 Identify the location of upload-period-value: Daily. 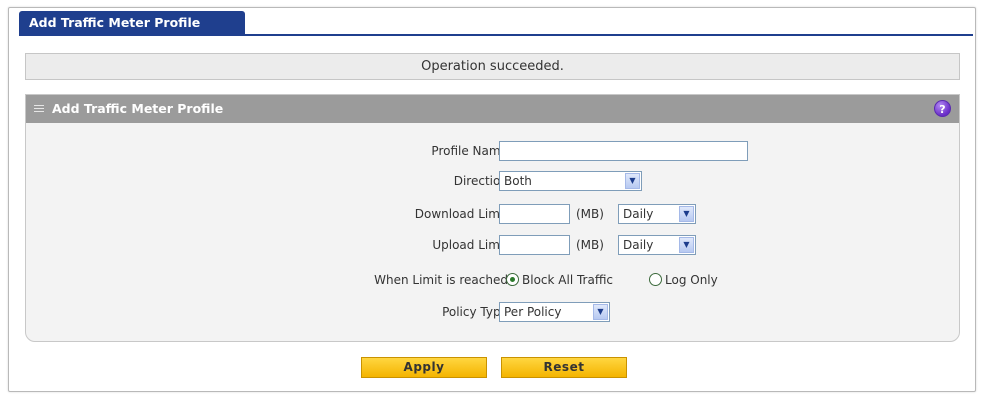
(638, 245).